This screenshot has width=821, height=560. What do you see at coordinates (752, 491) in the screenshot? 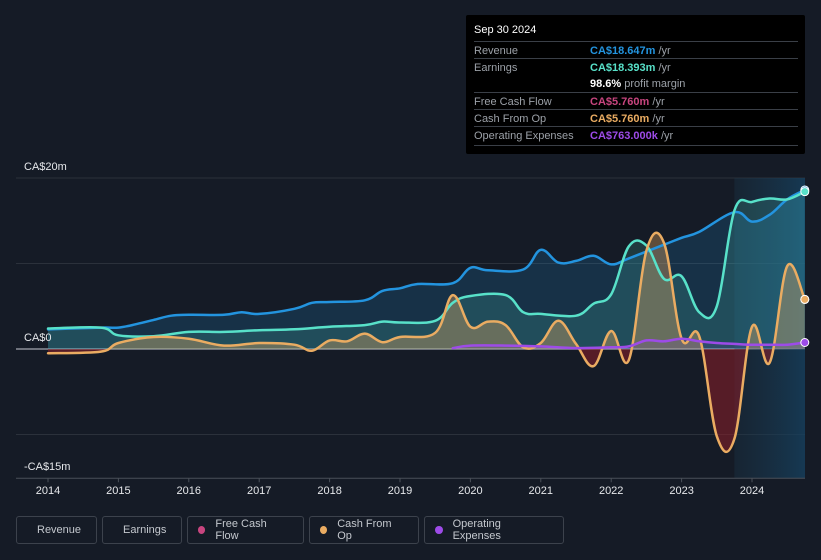
I see `x-tick-label: 2024` at bounding box center [752, 491].